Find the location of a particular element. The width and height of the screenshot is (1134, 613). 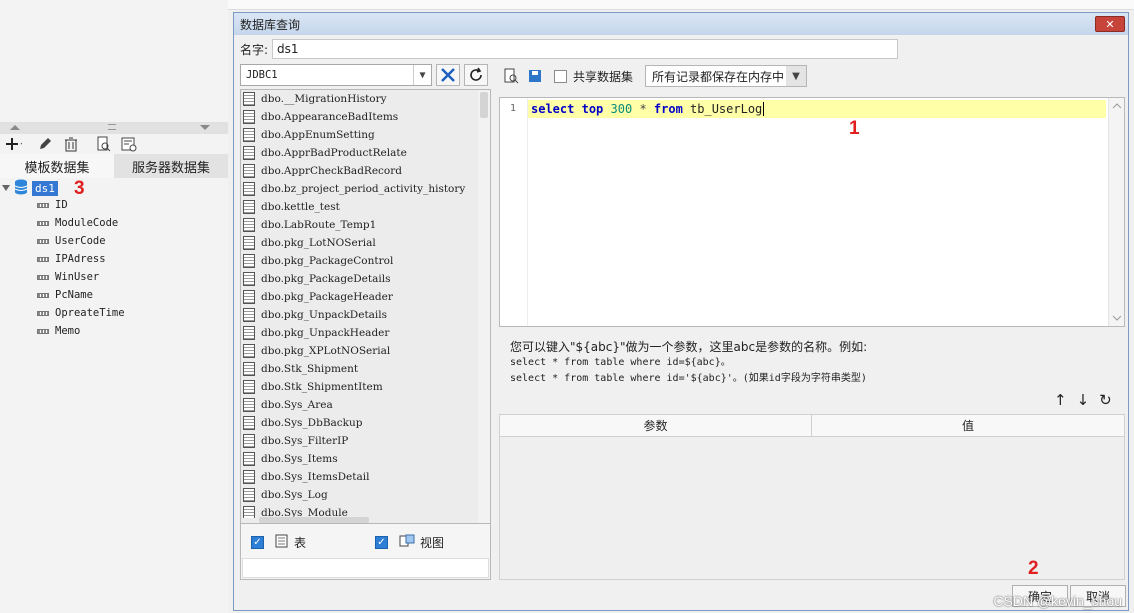

table-name: dbo.Sys_Items is located at coordinates (299, 459).